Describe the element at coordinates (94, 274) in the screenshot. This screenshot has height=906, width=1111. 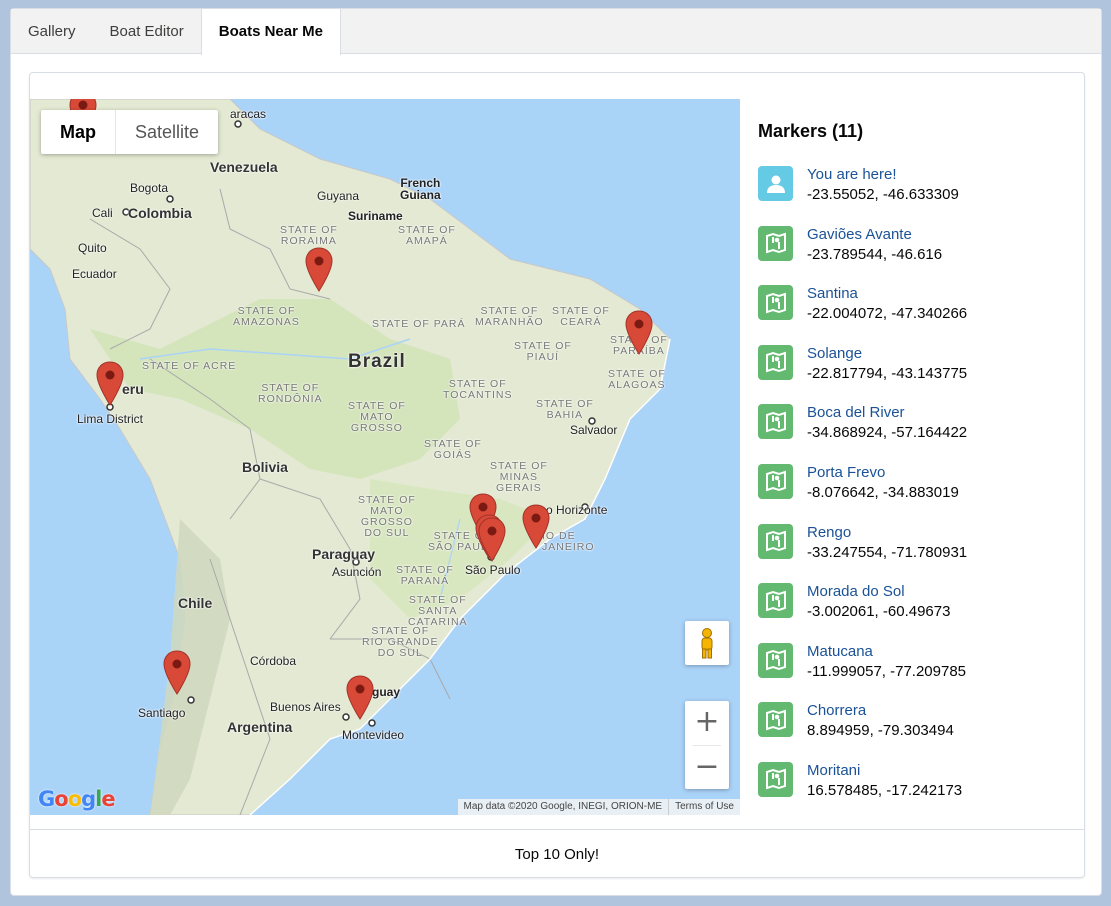
I see `map-label-ecuador: Ecuador` at that location.